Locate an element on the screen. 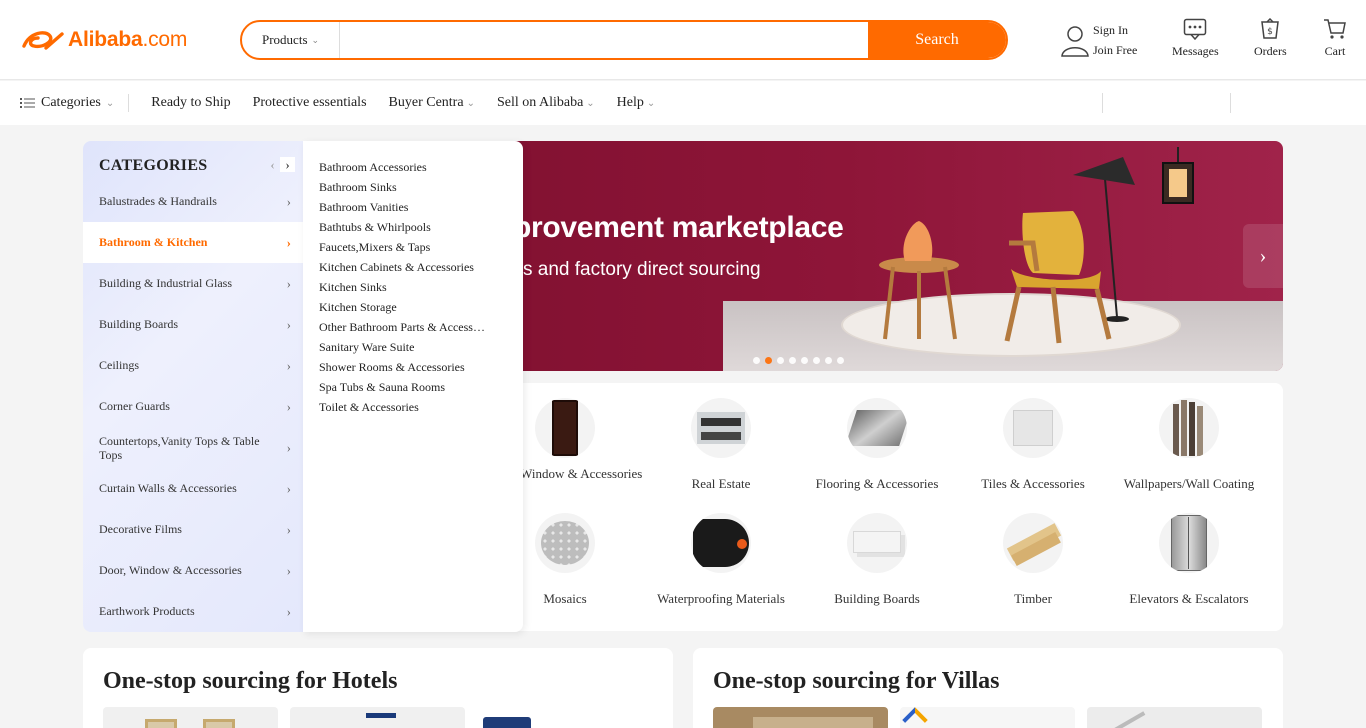 This screenshot has width=1366, height=728. category-item: Ceilings › is located at coordinates (193, 365).